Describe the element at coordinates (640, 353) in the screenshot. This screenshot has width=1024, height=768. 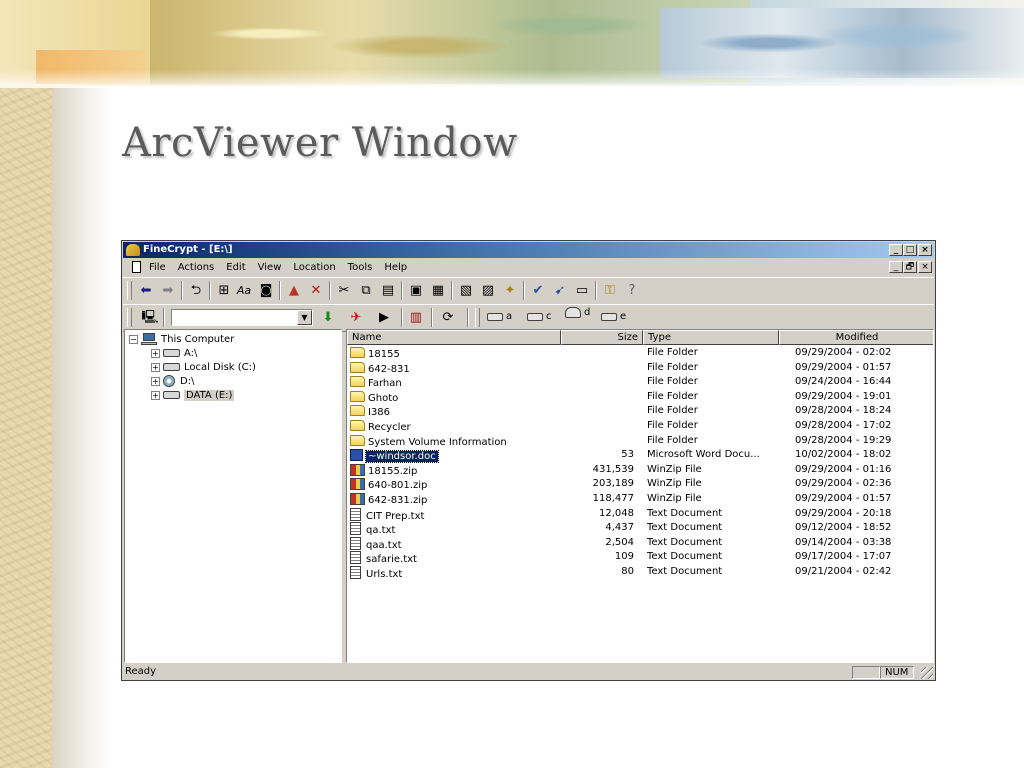
I see `table-row: 18155 File Folder 09/29/2004 - 02:02` at that location.